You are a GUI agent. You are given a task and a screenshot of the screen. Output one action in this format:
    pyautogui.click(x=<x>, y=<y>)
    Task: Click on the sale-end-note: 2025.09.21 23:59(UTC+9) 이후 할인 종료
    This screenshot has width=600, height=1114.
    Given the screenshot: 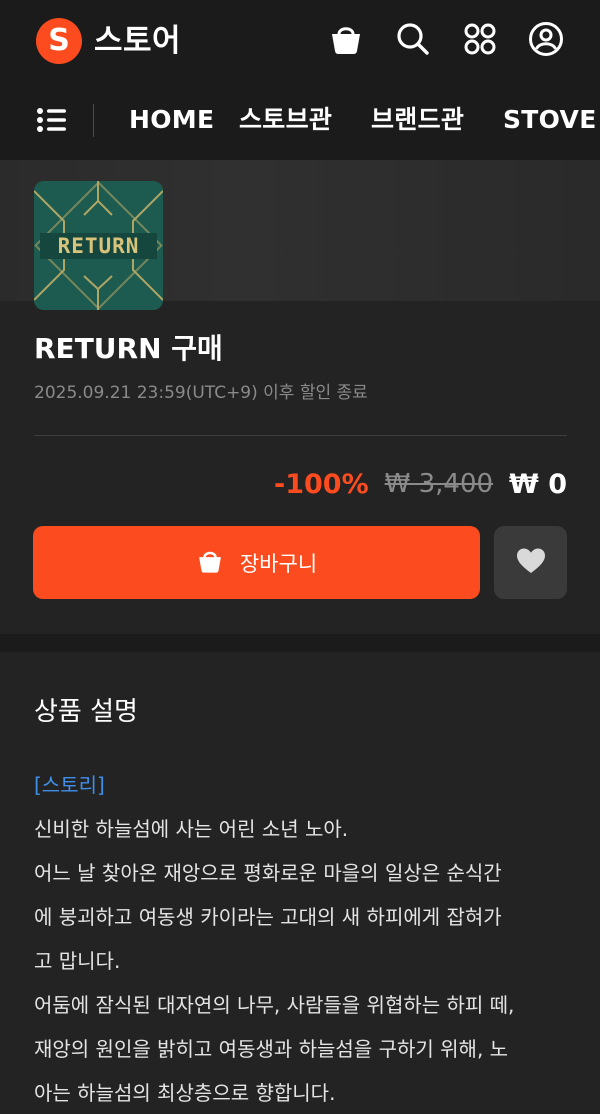 What is the action you would take?
    pyautogui.click(x=201, y=393)
    